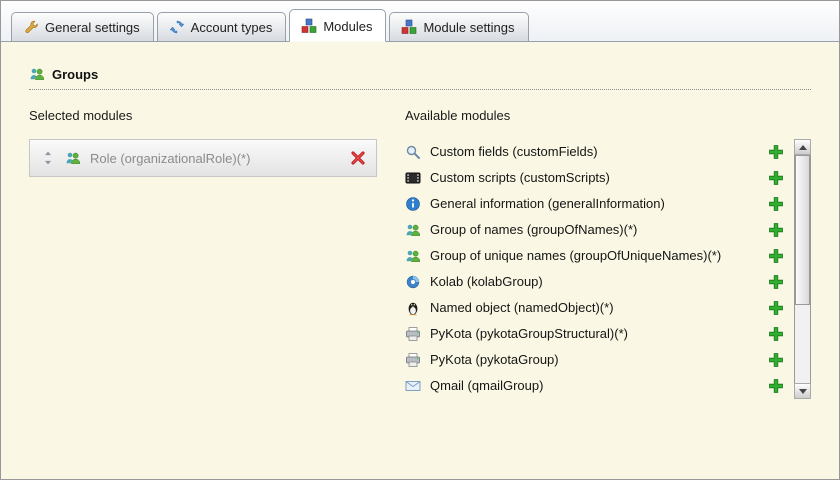  What do you see at coordinates (413, 204) in the screenshot?
I see `info-icon` at bounding box center [413, 204].